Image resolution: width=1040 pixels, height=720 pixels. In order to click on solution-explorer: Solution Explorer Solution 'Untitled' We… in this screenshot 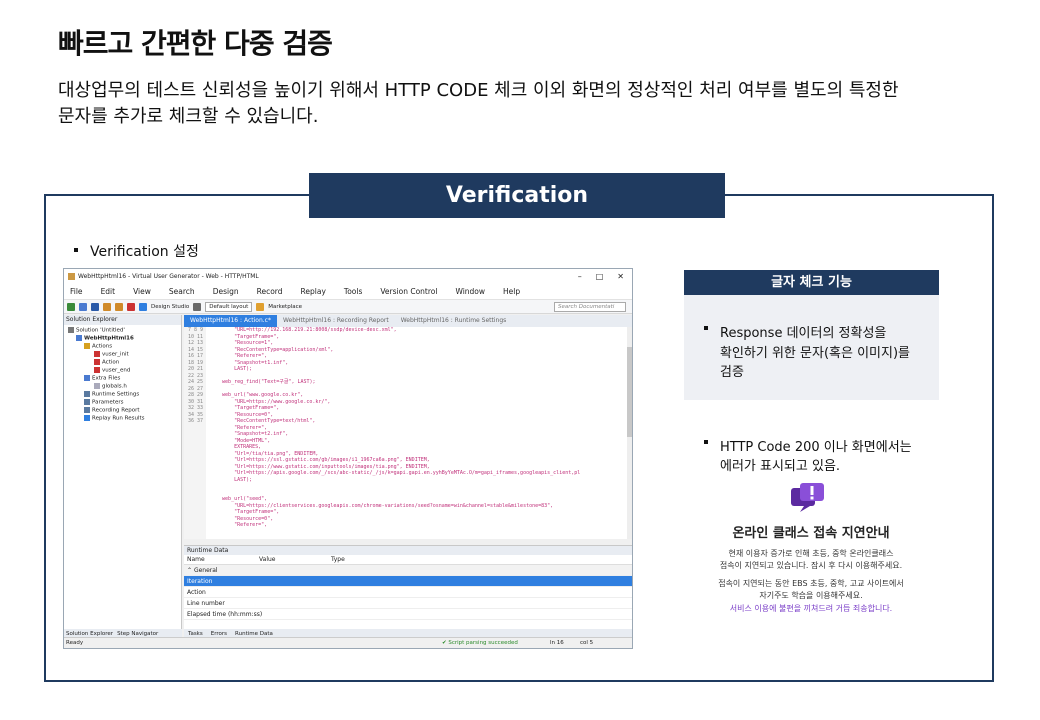, I will do `click(123, 477)`.